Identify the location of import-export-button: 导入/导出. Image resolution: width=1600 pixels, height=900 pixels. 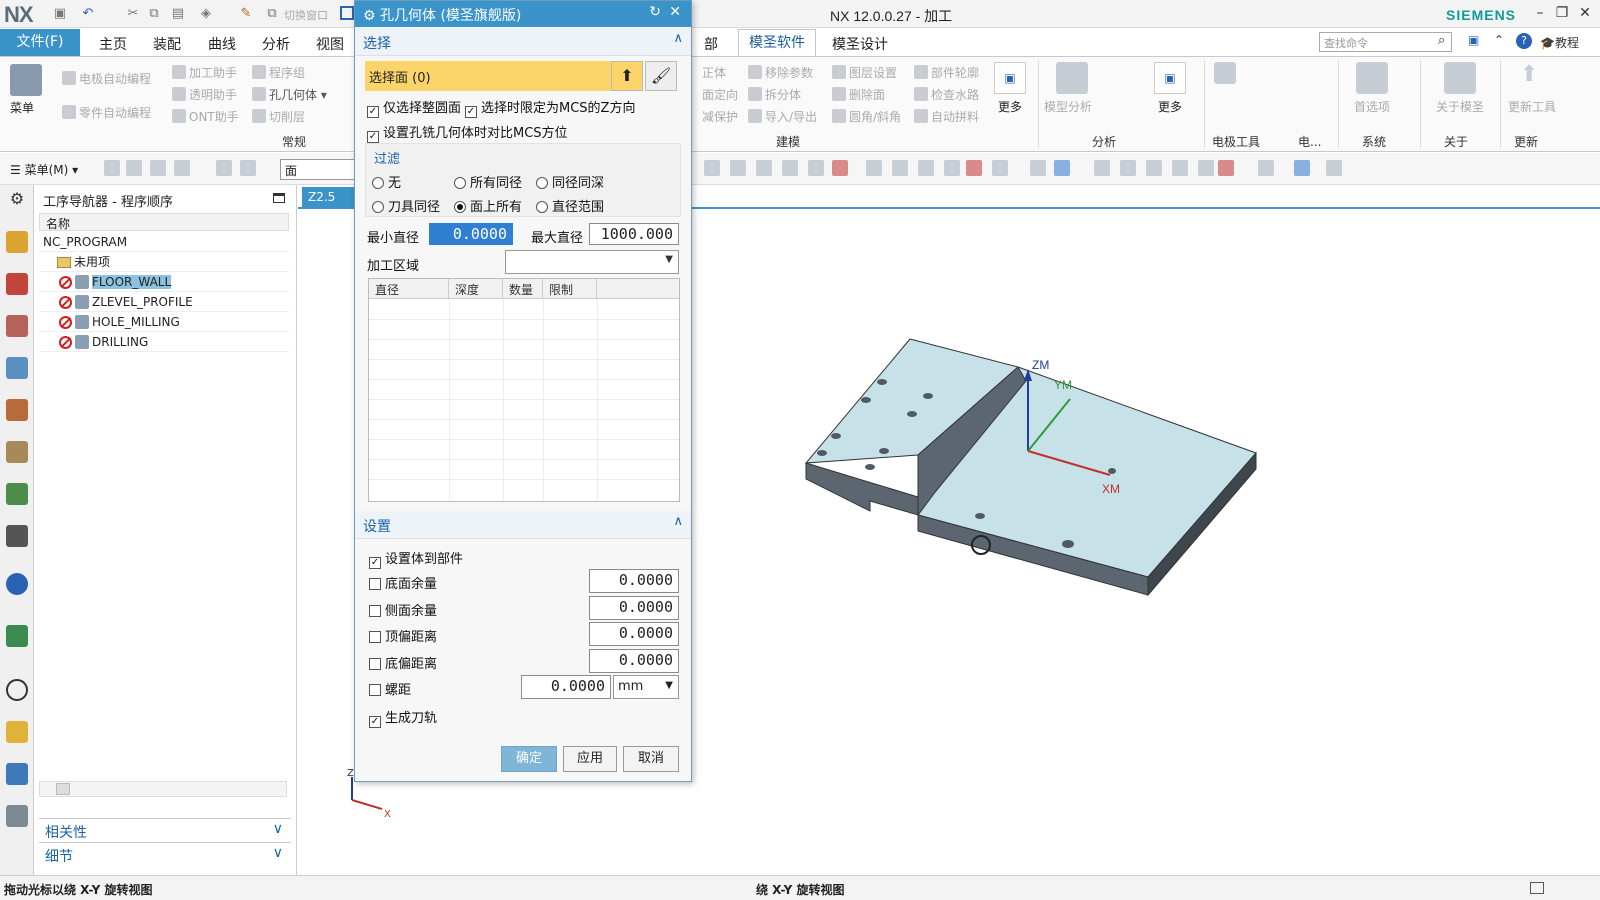
(782, 116).